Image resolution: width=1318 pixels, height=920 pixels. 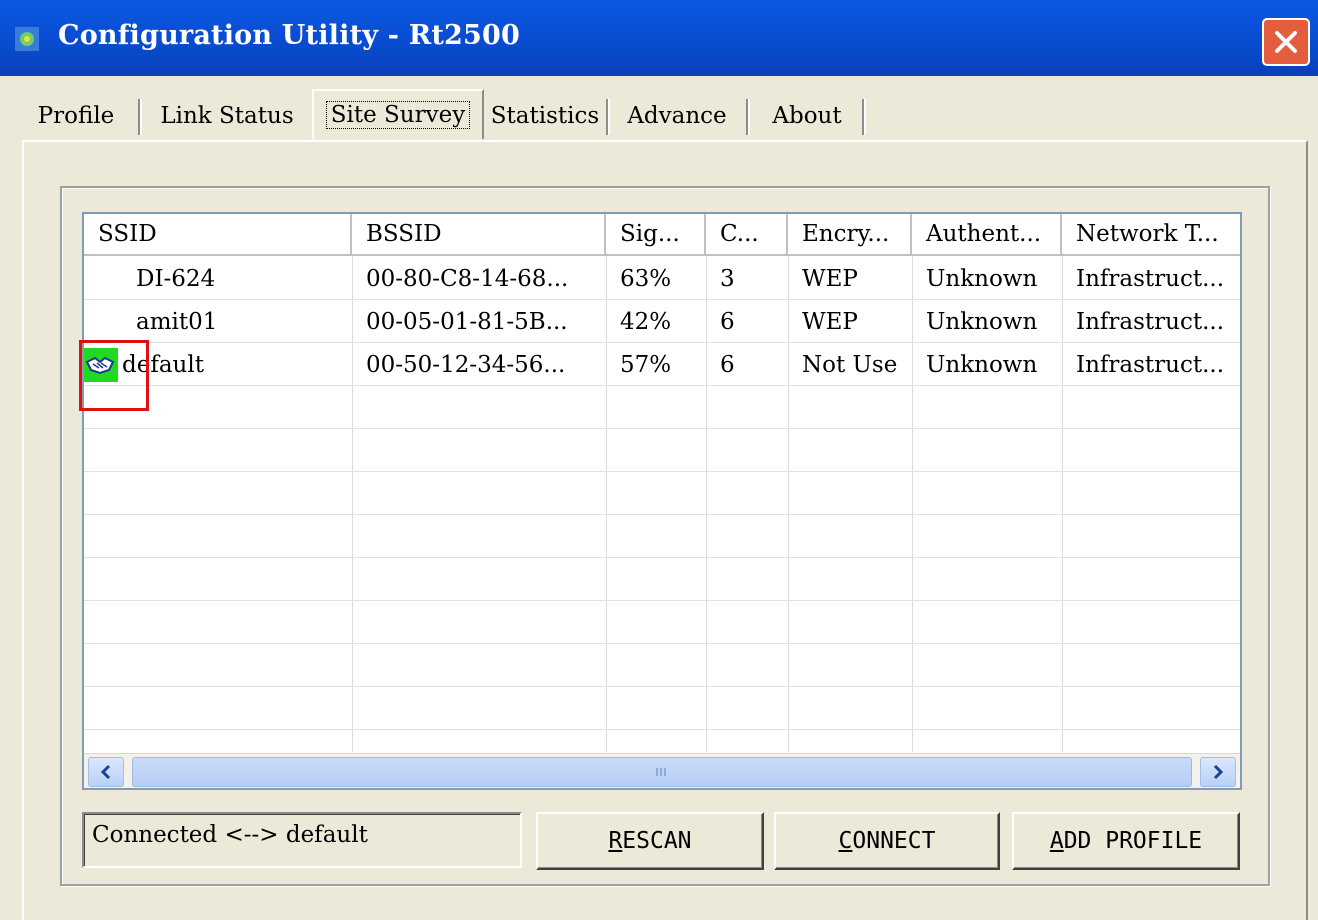 I want to click on rescan-button: R ESCAN, so click(x=650, y=841).